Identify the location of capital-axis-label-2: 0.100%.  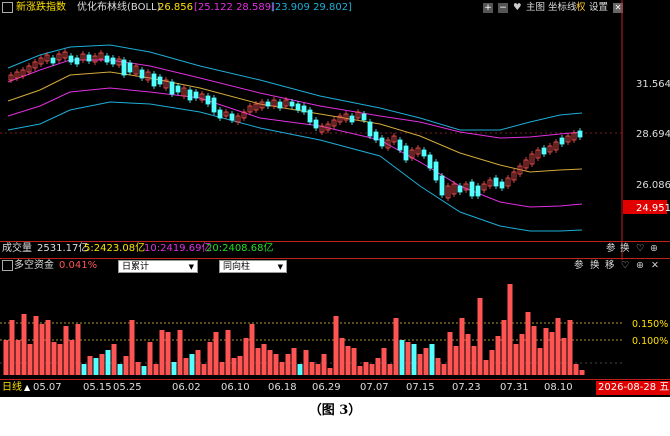
(650, 341).